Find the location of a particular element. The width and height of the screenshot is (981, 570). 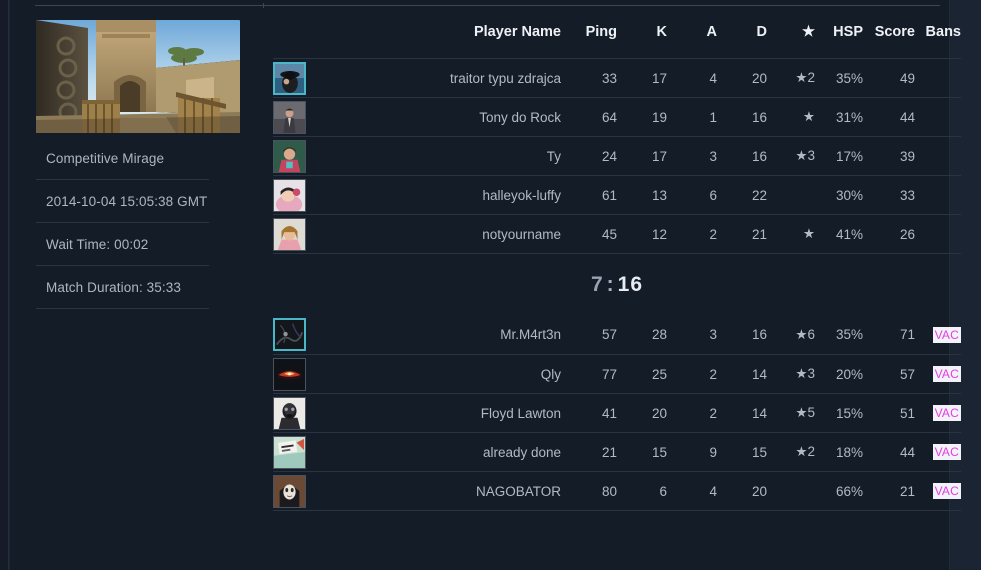

player-ping: 41 is located at coordinates (589, 413).